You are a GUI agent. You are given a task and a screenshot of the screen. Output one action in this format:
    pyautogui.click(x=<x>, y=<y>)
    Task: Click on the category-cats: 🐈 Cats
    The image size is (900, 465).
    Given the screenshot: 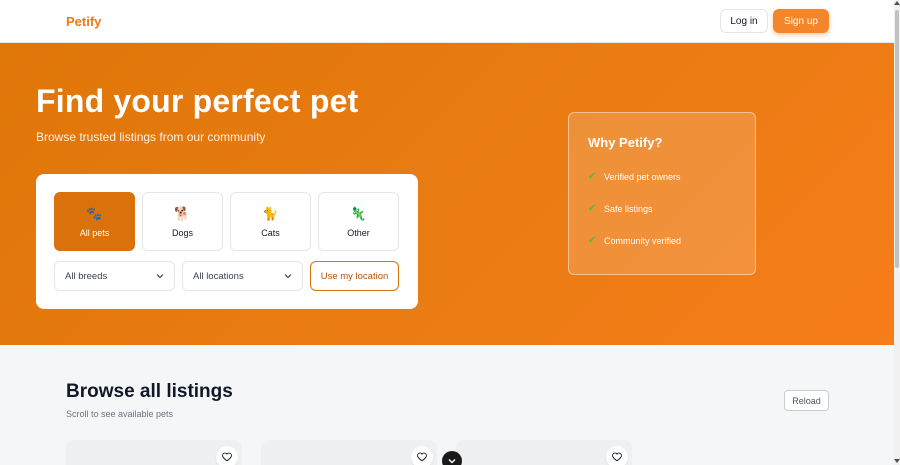 What is the action you would take?
    pyautogui.click(x=270, y=221)
    